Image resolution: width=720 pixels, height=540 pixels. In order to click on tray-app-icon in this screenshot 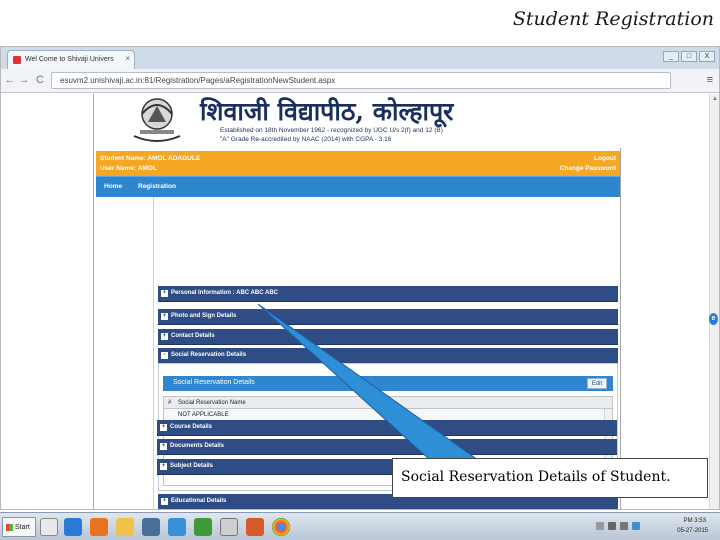, I will do `click(636, 526)`.